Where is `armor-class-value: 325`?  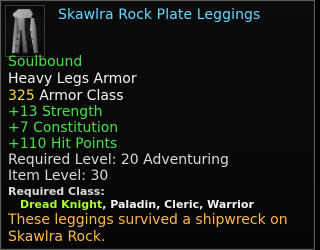 armor-class-value: 325 is located at coordinates (21, 96).